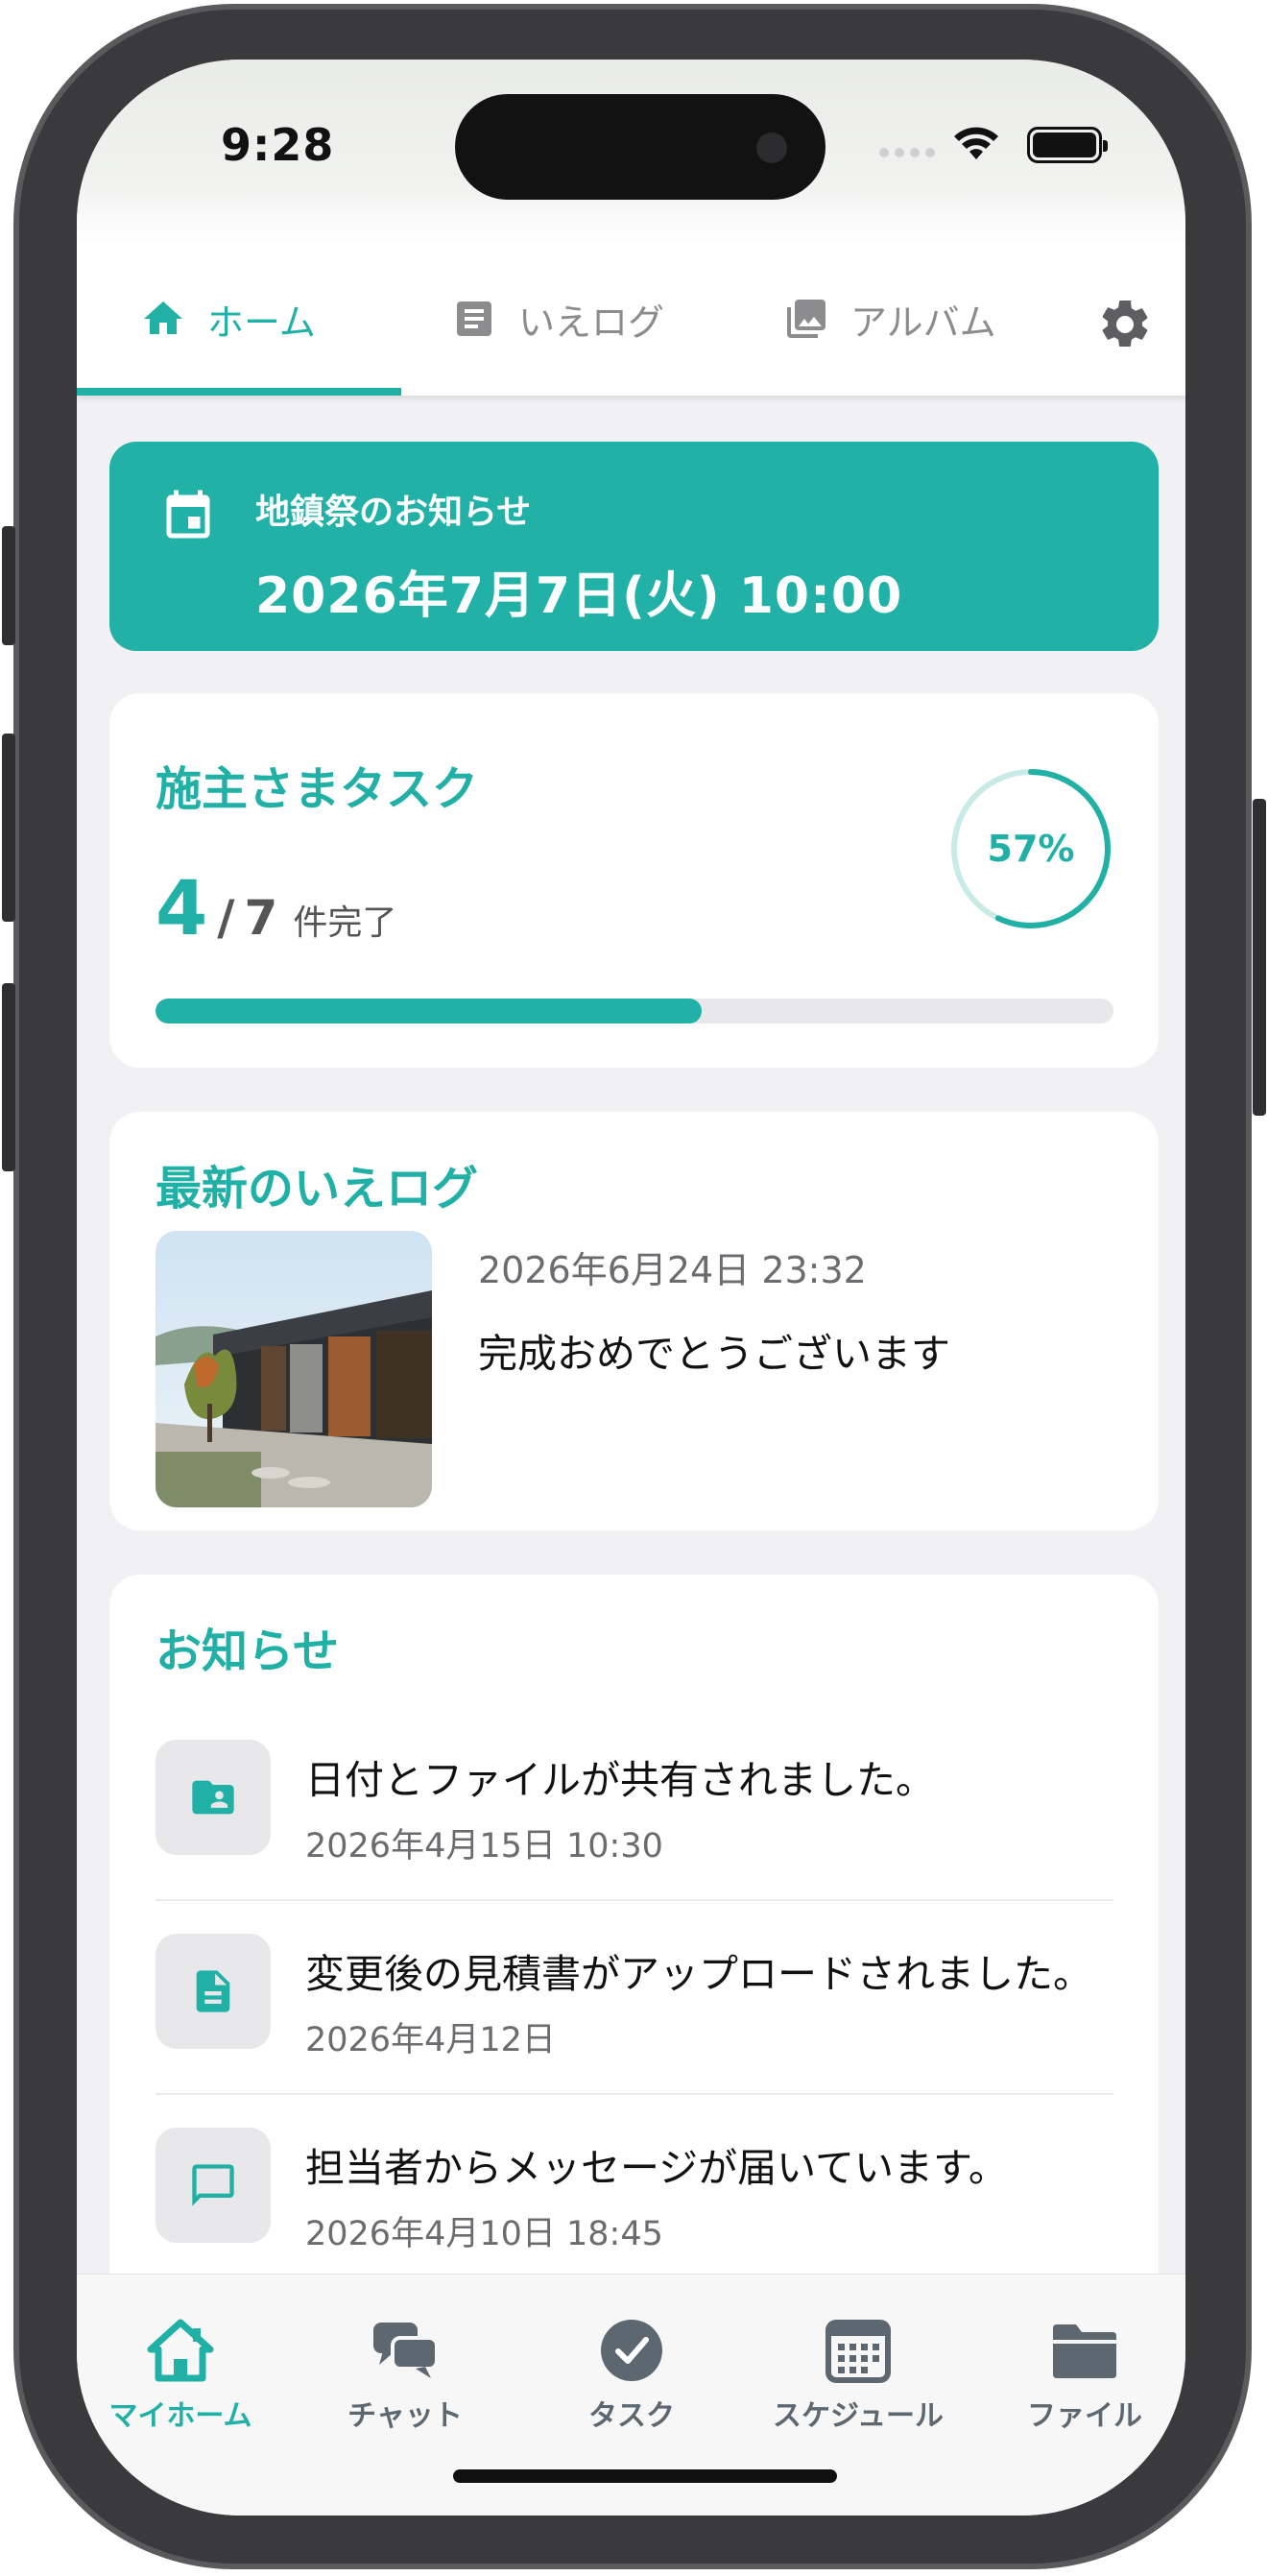  What do you see at coordinates (579, 596) in the screenshot?
I see `notice-date: 2026年7月7日(火) 10:00` at bounding box center [579, 596].